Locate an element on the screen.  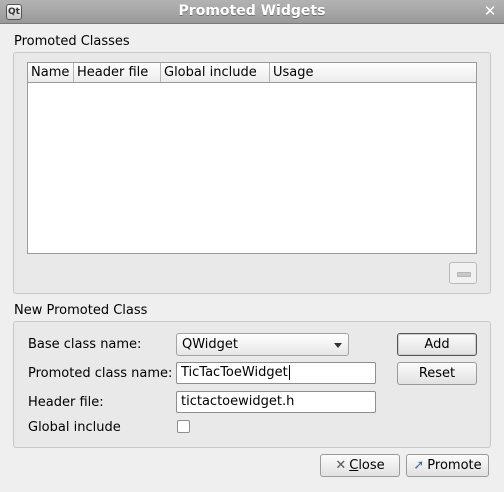
column-header-header-file: Header file is located at coordinates (117, 72).